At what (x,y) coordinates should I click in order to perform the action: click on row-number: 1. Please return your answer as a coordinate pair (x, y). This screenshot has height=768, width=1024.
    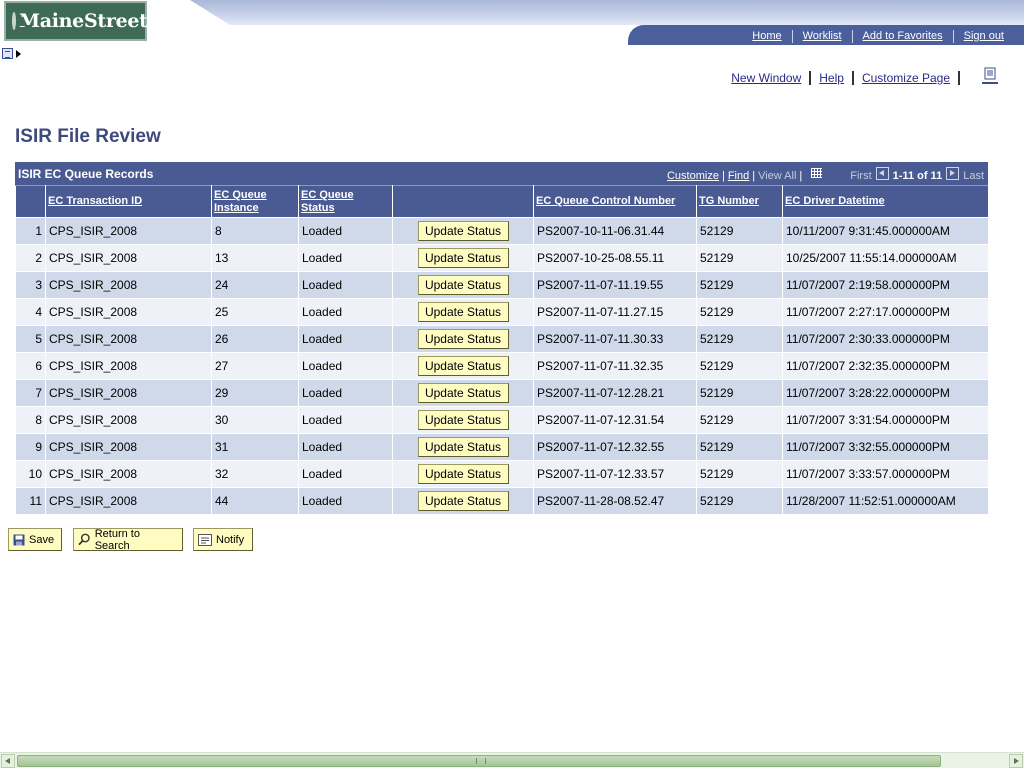
    Looking at the image, I should click on (30, 231).